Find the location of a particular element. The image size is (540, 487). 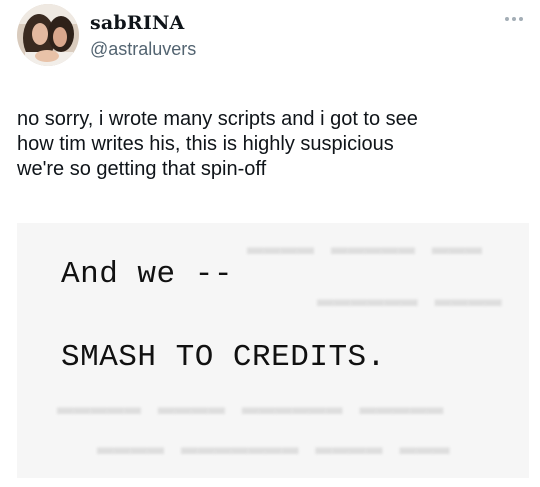

more-horizontal-icon is located at coordinates (514, 19).